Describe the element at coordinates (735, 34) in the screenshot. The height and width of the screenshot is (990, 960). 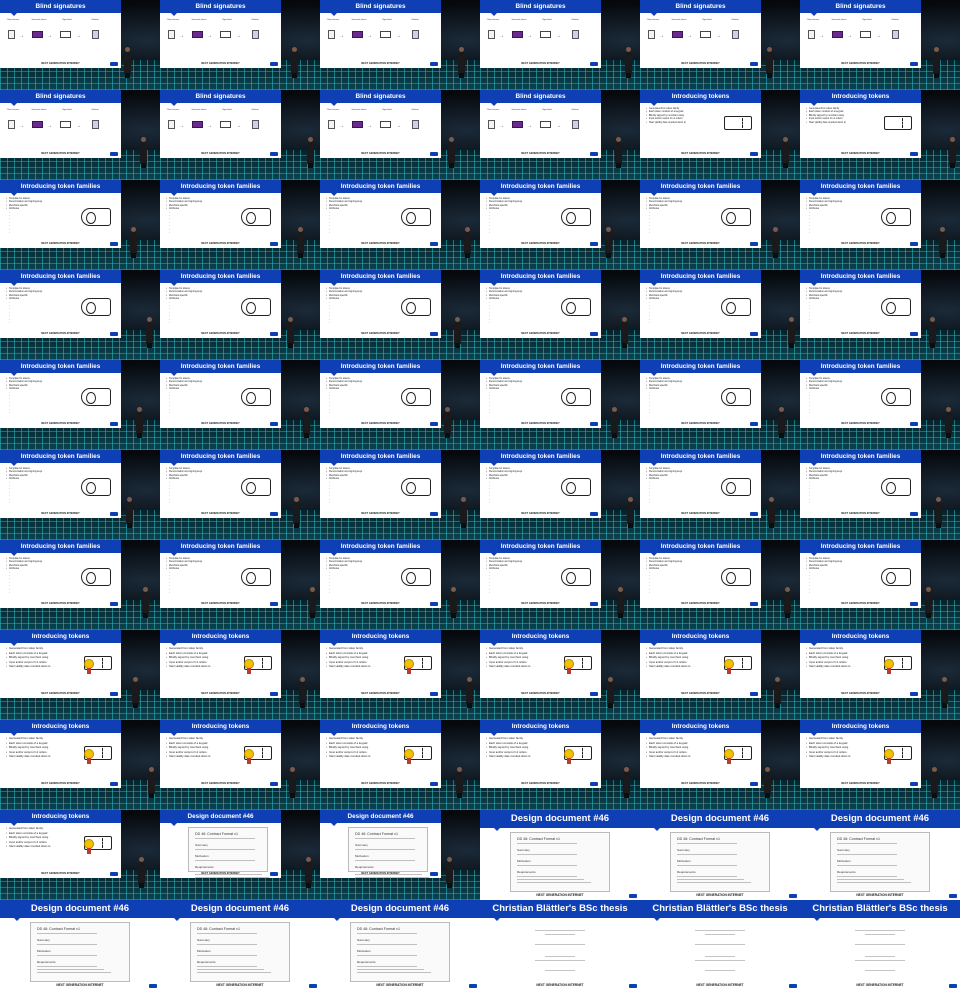
I see `signed-document-icon` at that location.